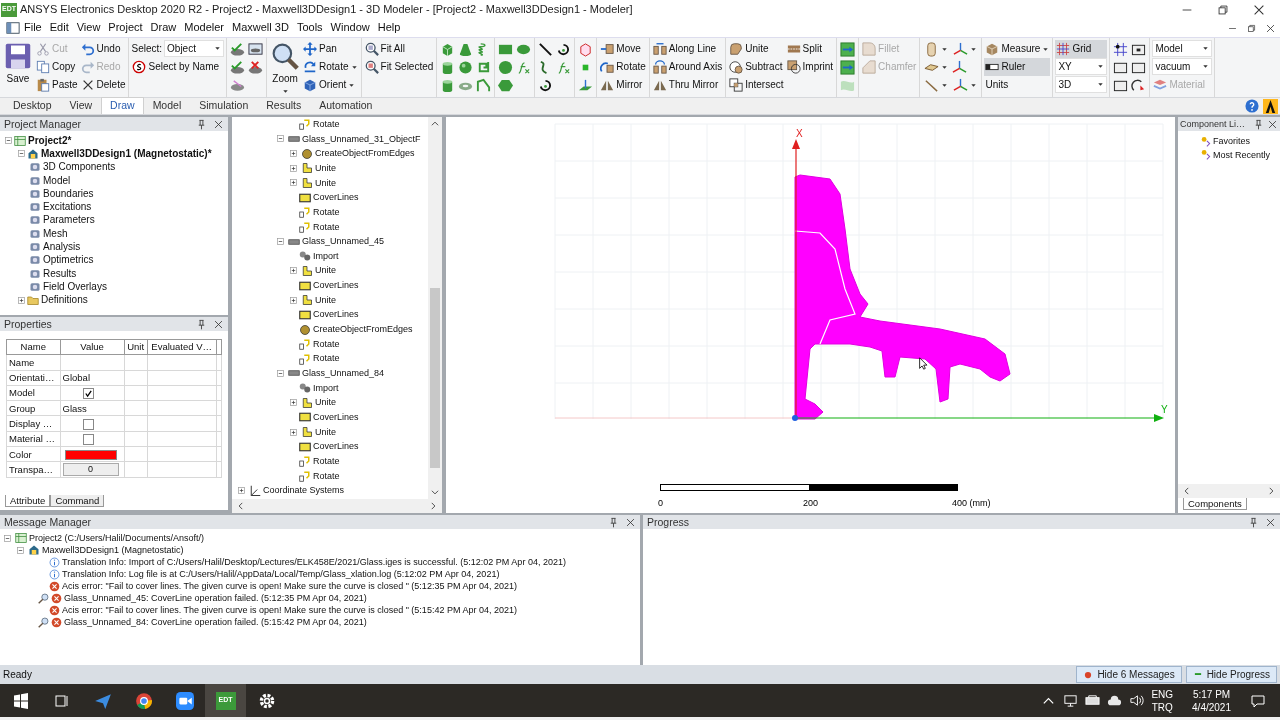  I want to click on menu-item: Help, so click(389, 28).